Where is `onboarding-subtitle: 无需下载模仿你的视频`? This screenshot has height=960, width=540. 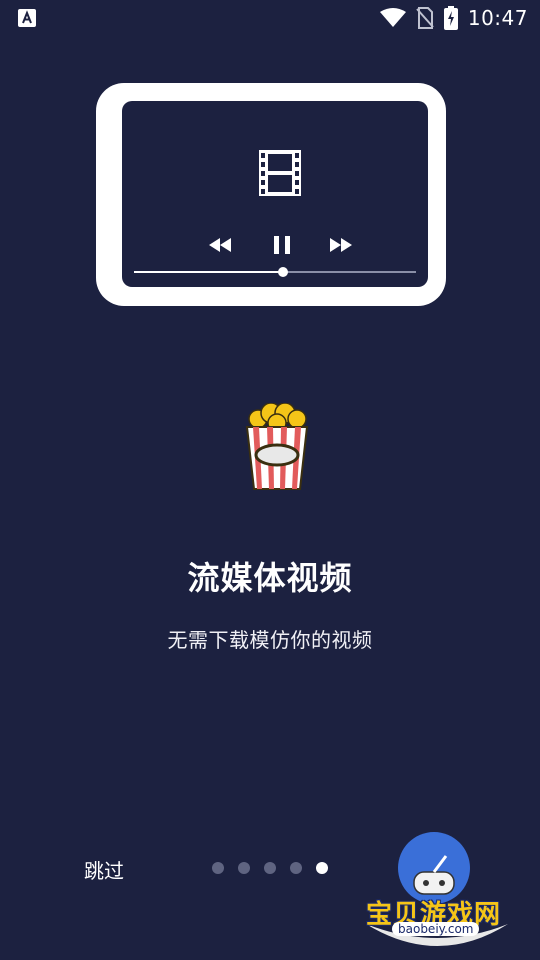 onboarding-subtitle: 无需下载模仿你的视频 is located at coordinates (270, 640).